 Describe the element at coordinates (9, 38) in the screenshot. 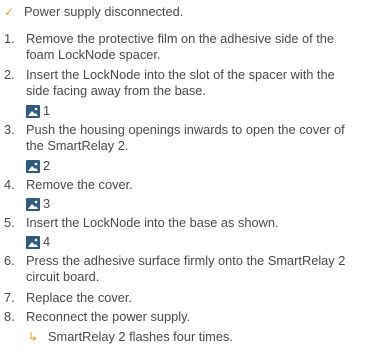

I see `step-number: 1.` at that location.